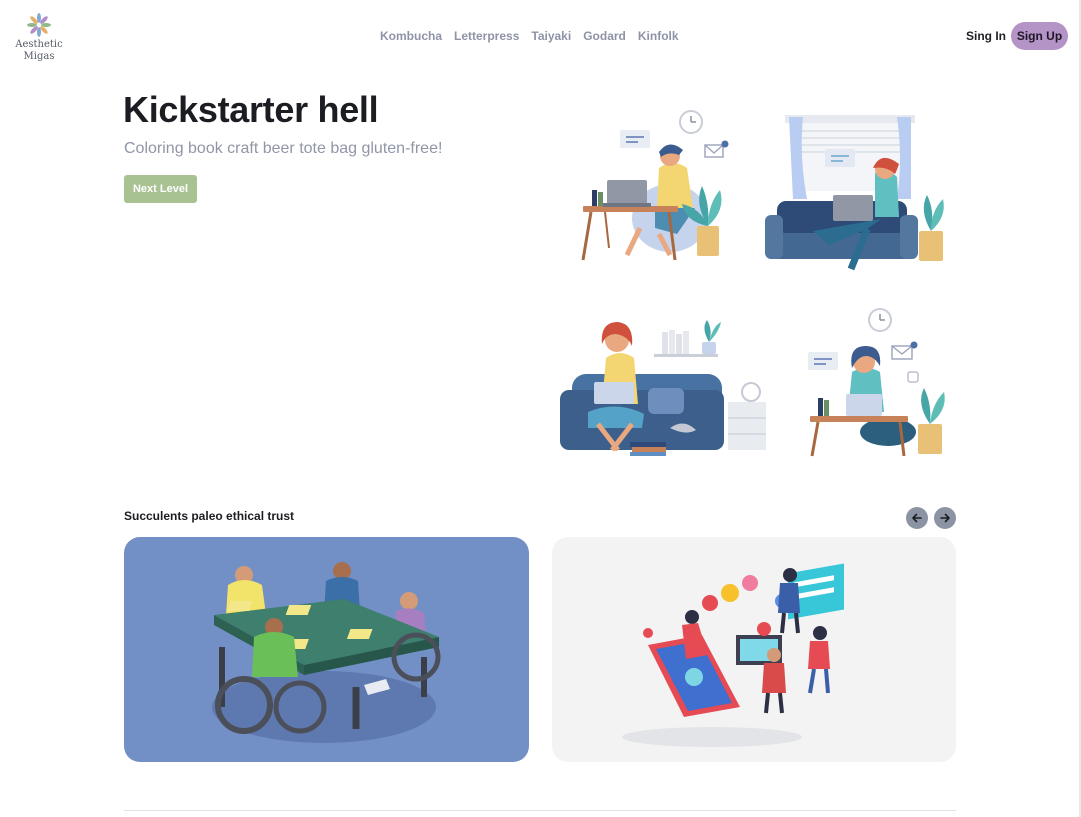 Image resolution: width=1081 pixels, height=817 pixels. Describe the element at coordinates (39, 56) in the screenshot. I see `brand-name-line2: Migas` at that location.